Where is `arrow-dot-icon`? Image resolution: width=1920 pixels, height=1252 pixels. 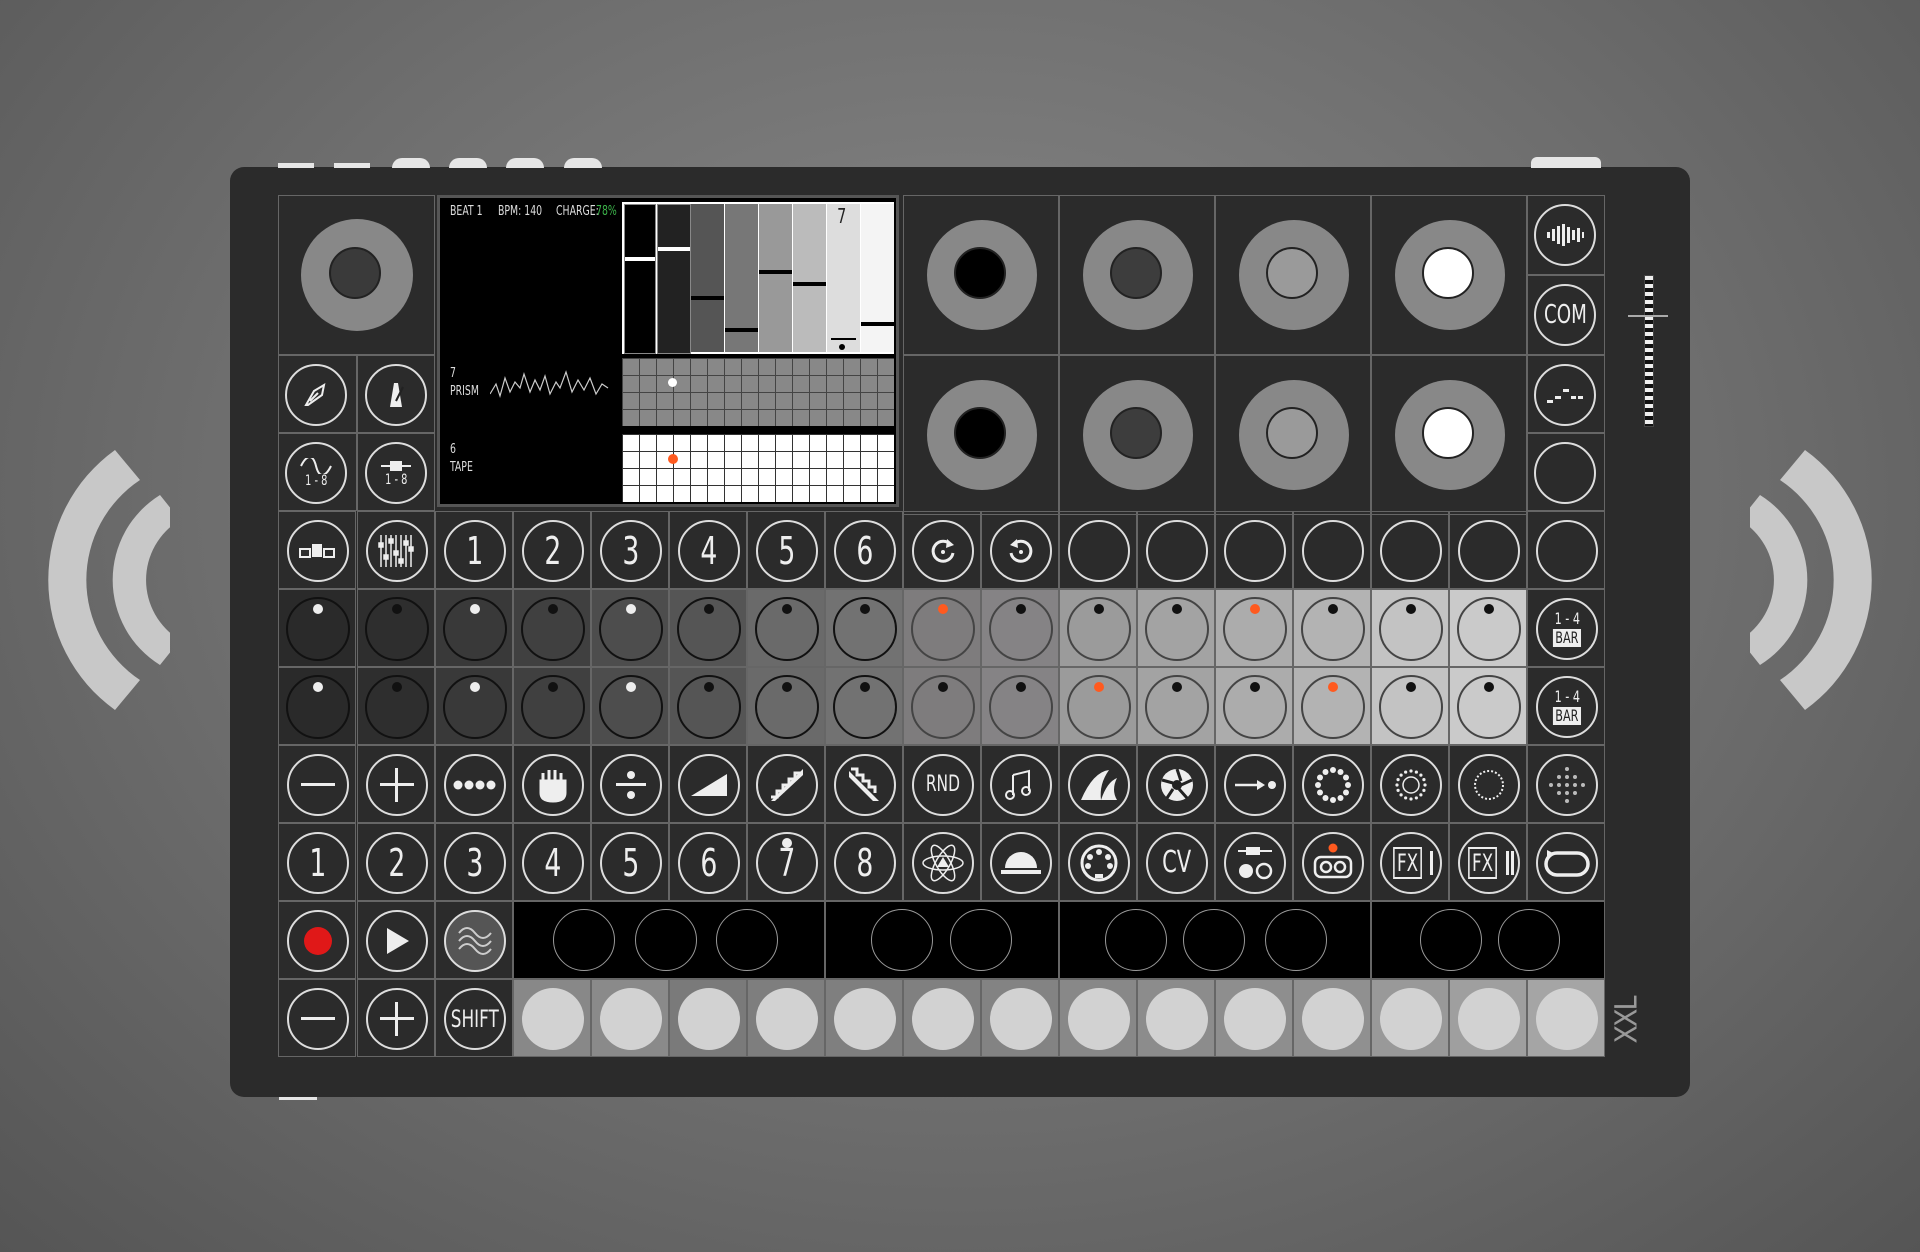
arrow-dot-icon is located at coordinates (1255, 785).